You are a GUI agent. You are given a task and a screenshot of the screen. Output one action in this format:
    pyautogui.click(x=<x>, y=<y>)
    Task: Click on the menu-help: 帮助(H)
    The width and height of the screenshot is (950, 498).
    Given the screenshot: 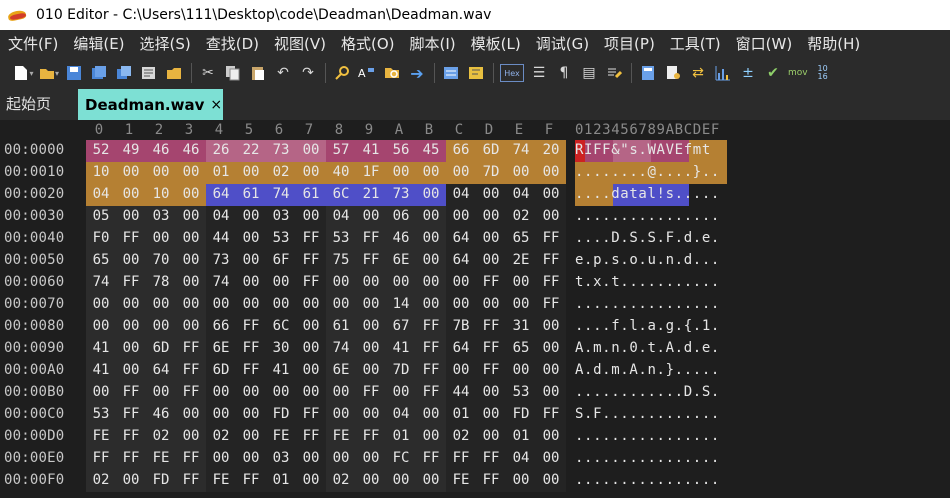 What is the action you would take?
    pyautogui.click(x=833, y=44)
    